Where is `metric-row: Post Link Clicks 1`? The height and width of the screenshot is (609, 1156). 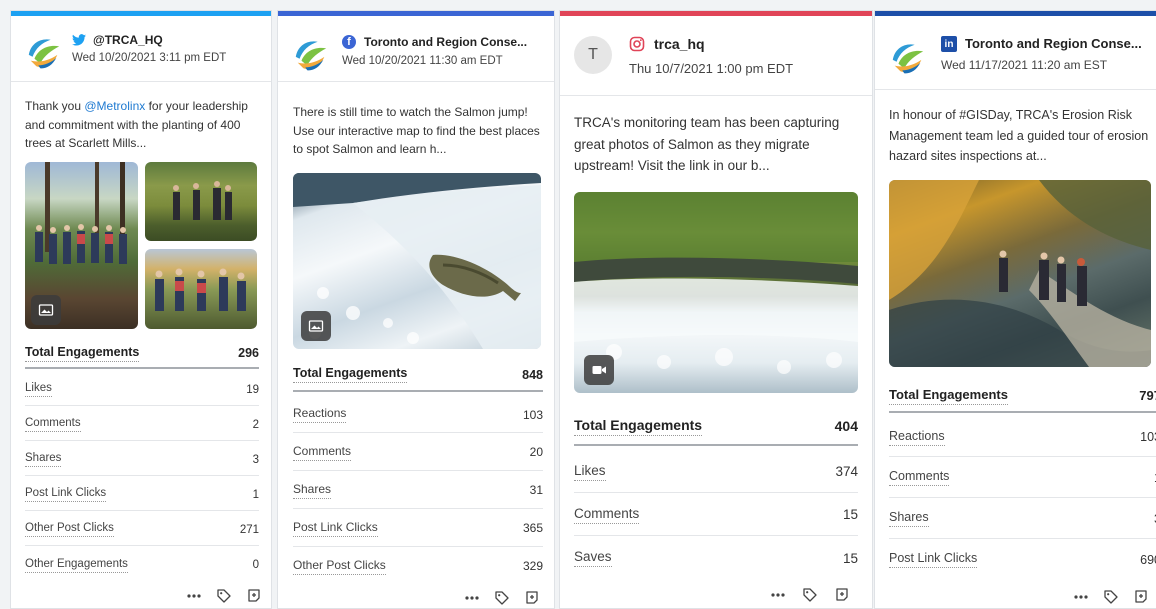 metric-row: Post Link Clicks 1 is located at coordinates (142, 495).